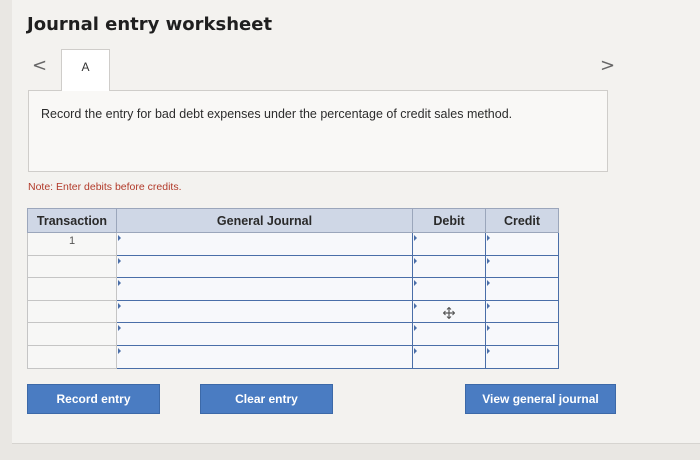 This screenshot has height=460, width=700. What do you see at coordinates (449, 220) in the screenshot?
I see `header-debit: Debit` at bounding box center [449, 220].